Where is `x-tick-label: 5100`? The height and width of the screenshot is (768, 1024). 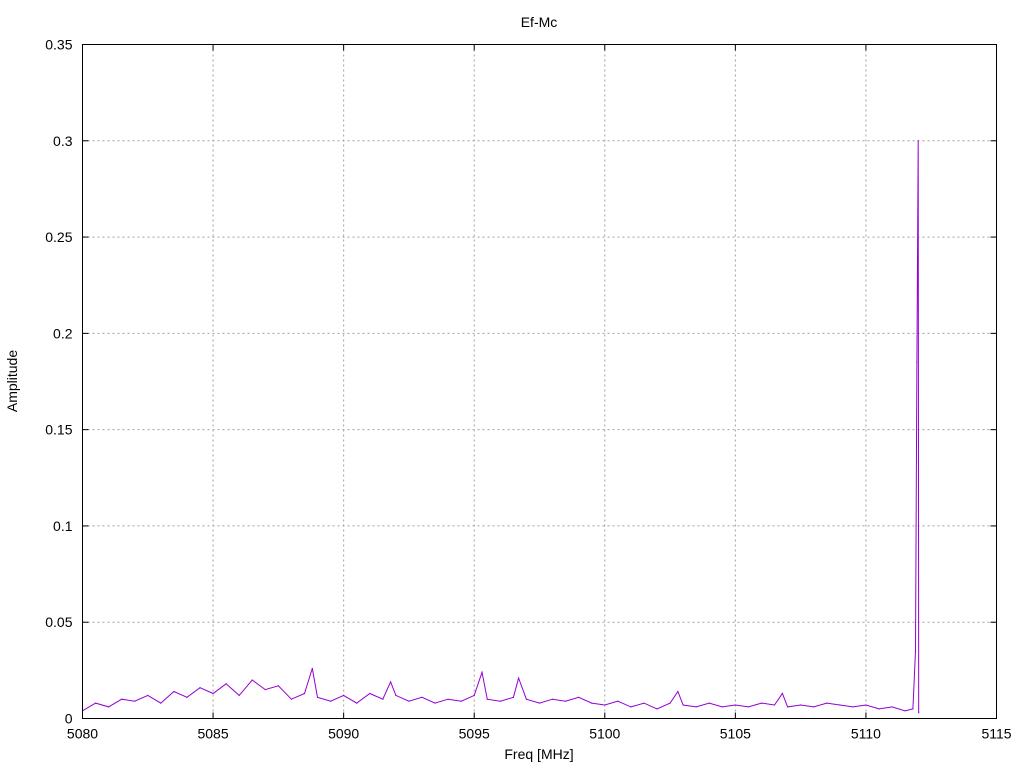
x-tick-label: 5100 is located at coordinates (604, 734).